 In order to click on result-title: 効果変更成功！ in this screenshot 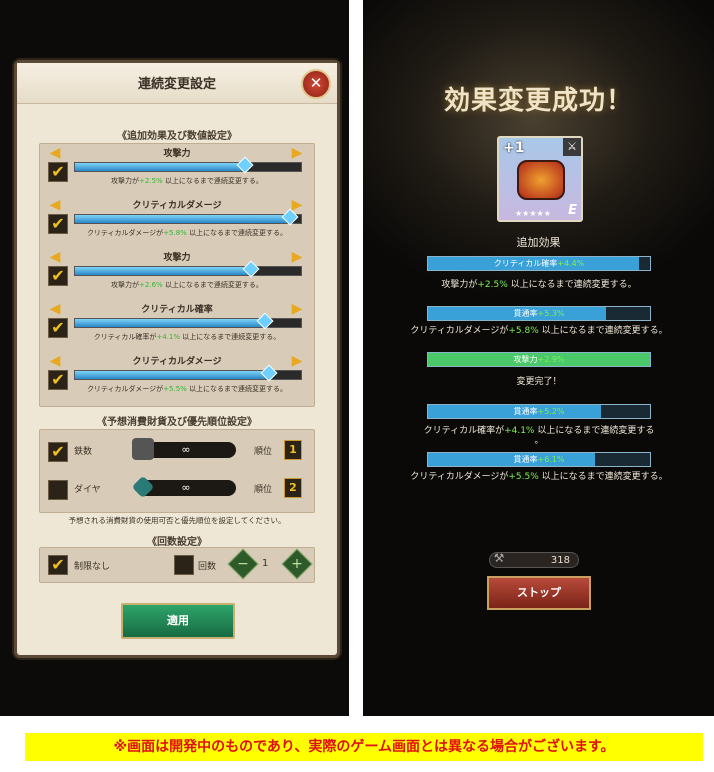, I will do `click(538, 101)`.